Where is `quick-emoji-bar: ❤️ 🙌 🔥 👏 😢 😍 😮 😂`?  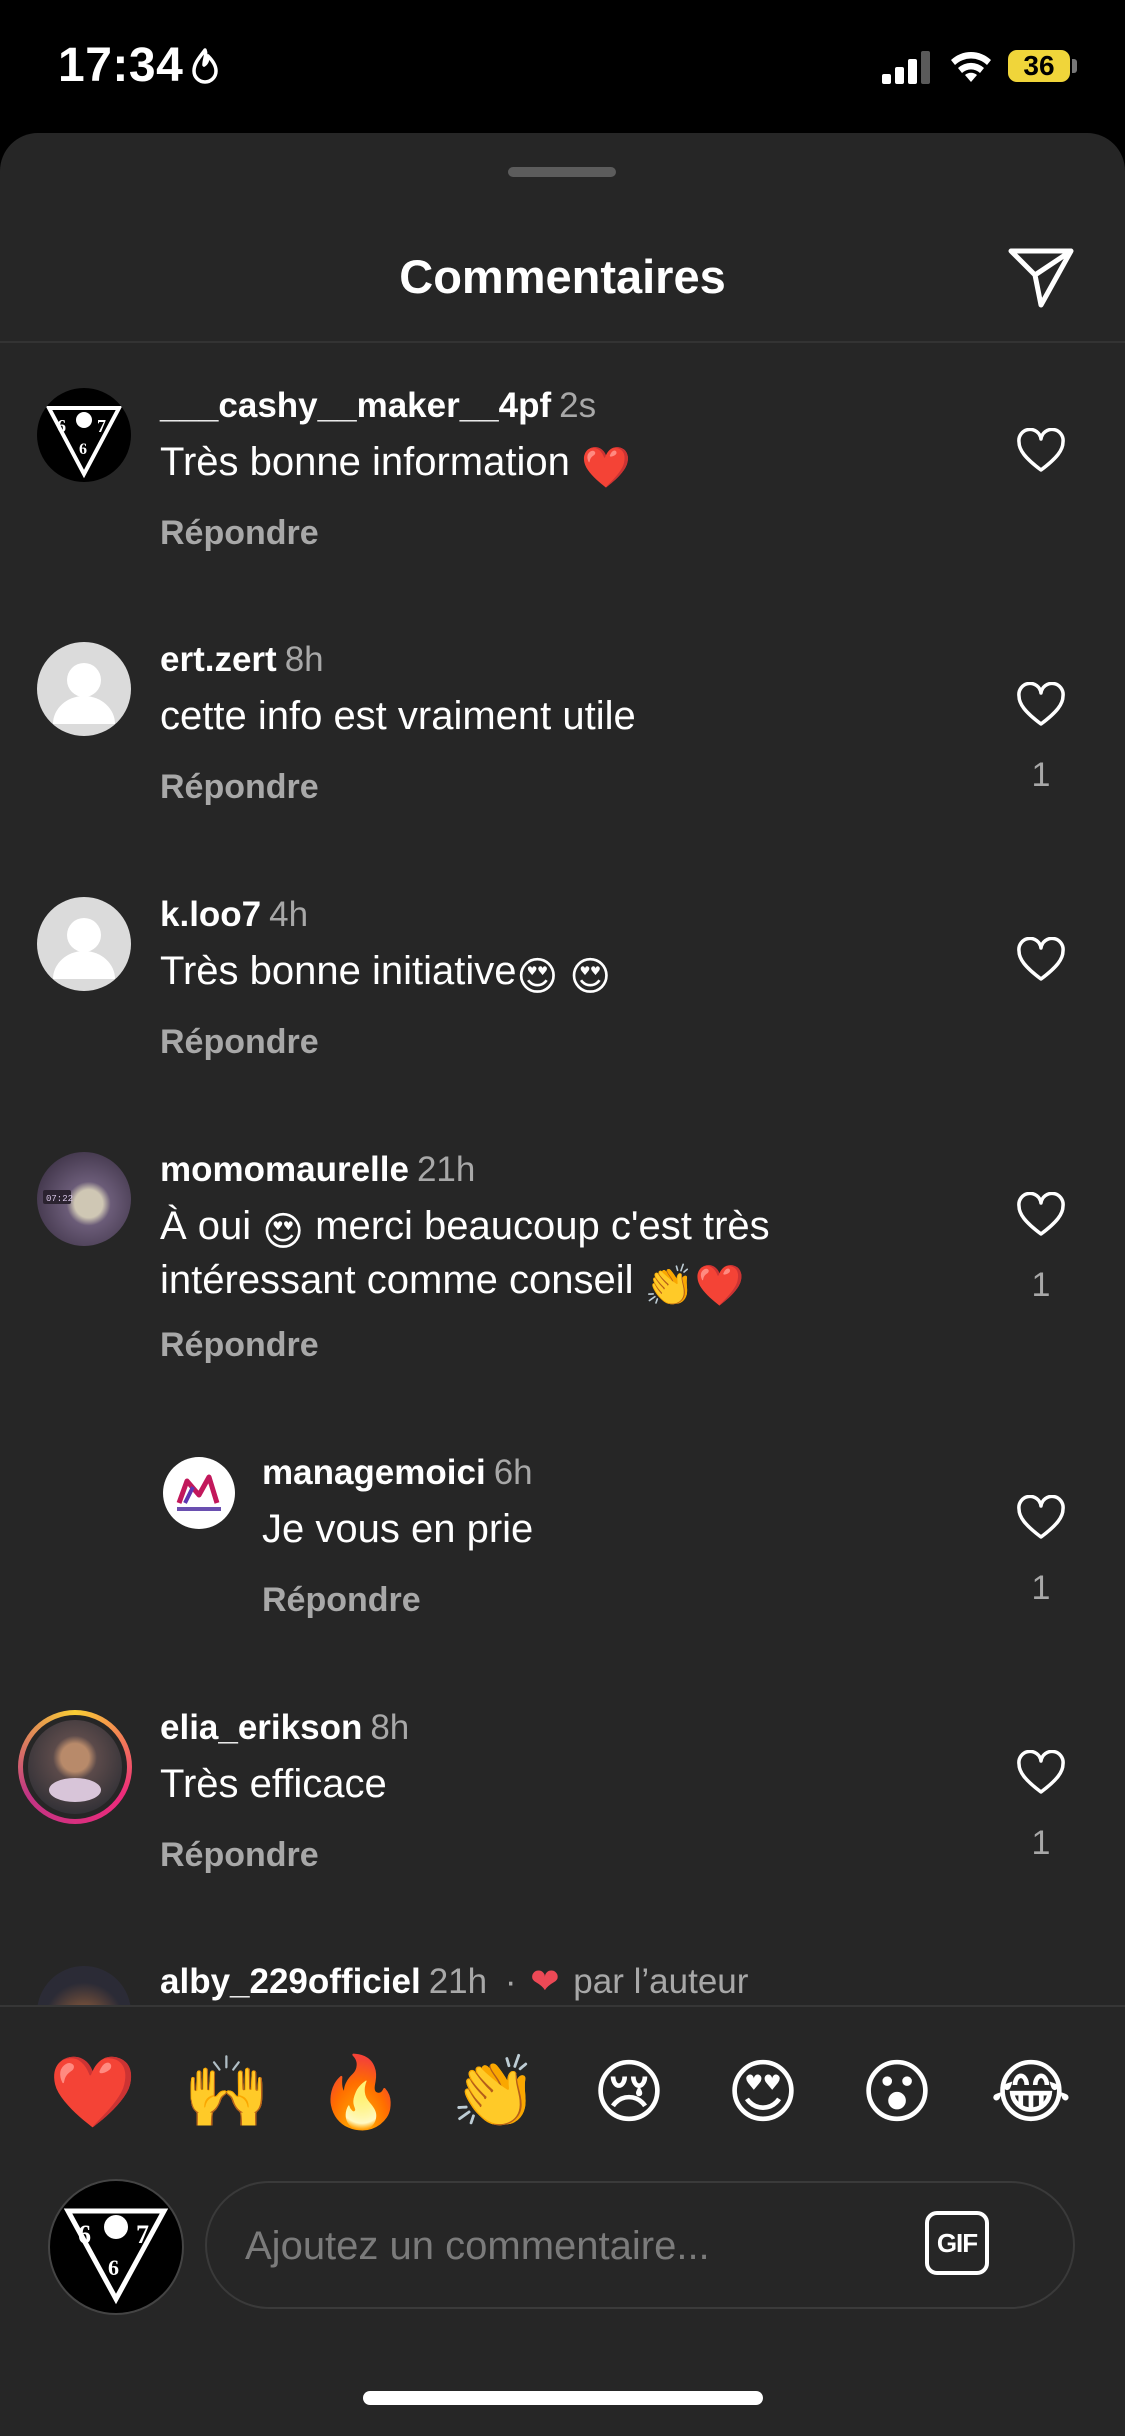 quick-emoji-bar: ❤️ 🙌 🔥 👏 😢 😍 😮 😂 is located at coordinates (562, 2092).